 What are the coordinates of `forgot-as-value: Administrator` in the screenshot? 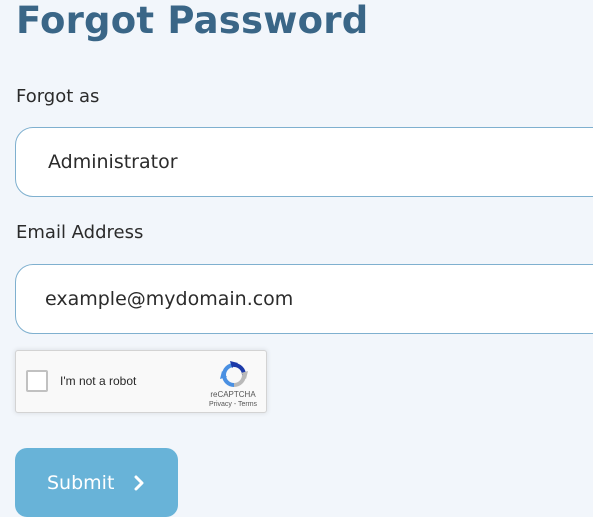 It's located at (113, 162).